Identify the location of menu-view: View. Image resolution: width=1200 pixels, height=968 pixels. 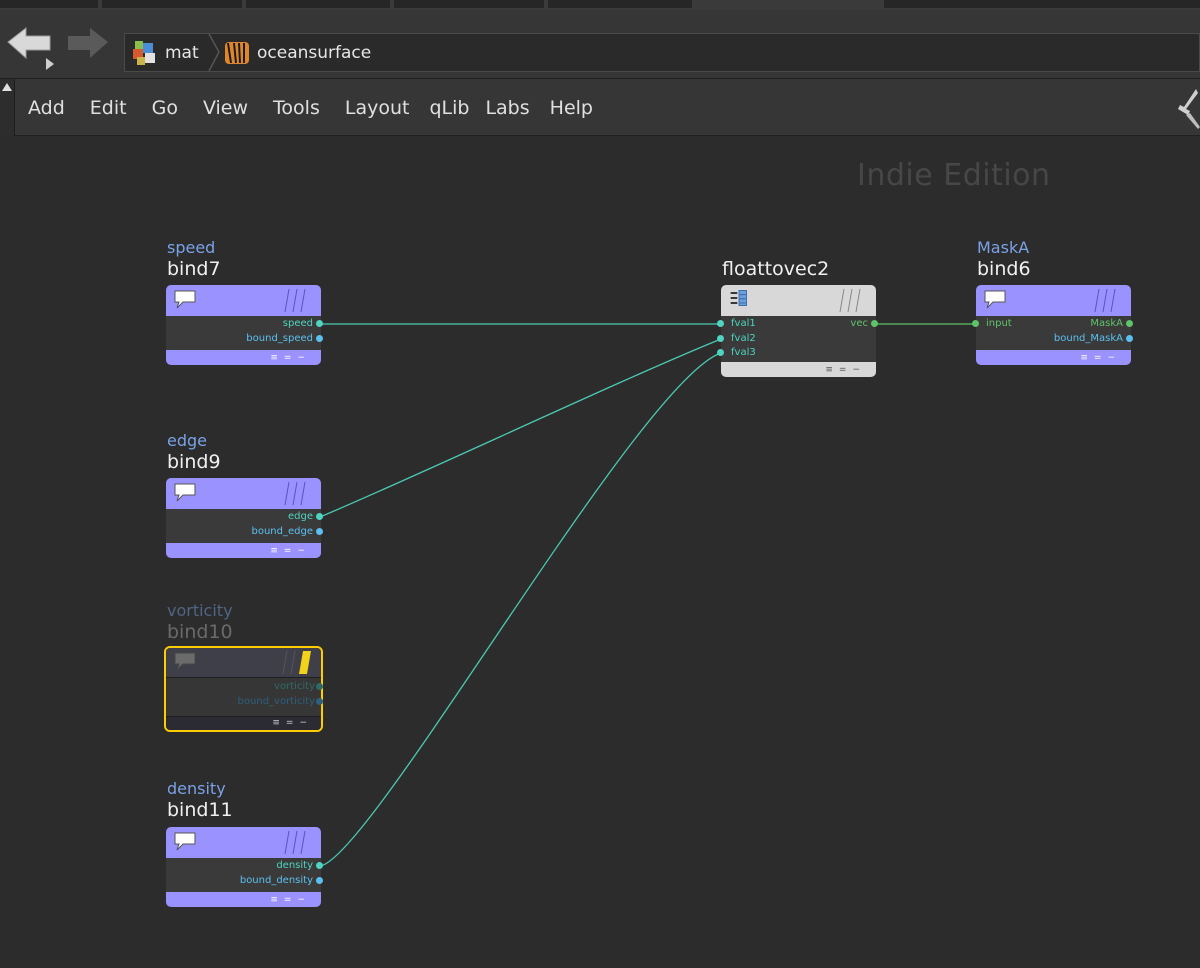
(225, 108).